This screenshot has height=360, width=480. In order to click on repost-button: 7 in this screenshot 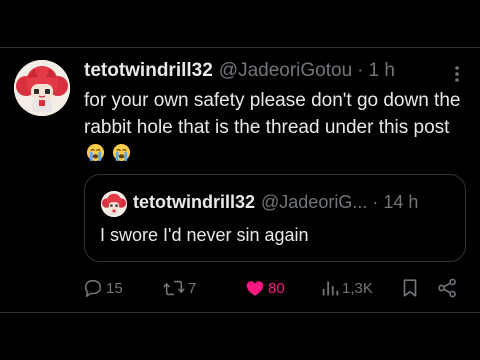, I will do `click(179, 288)`.